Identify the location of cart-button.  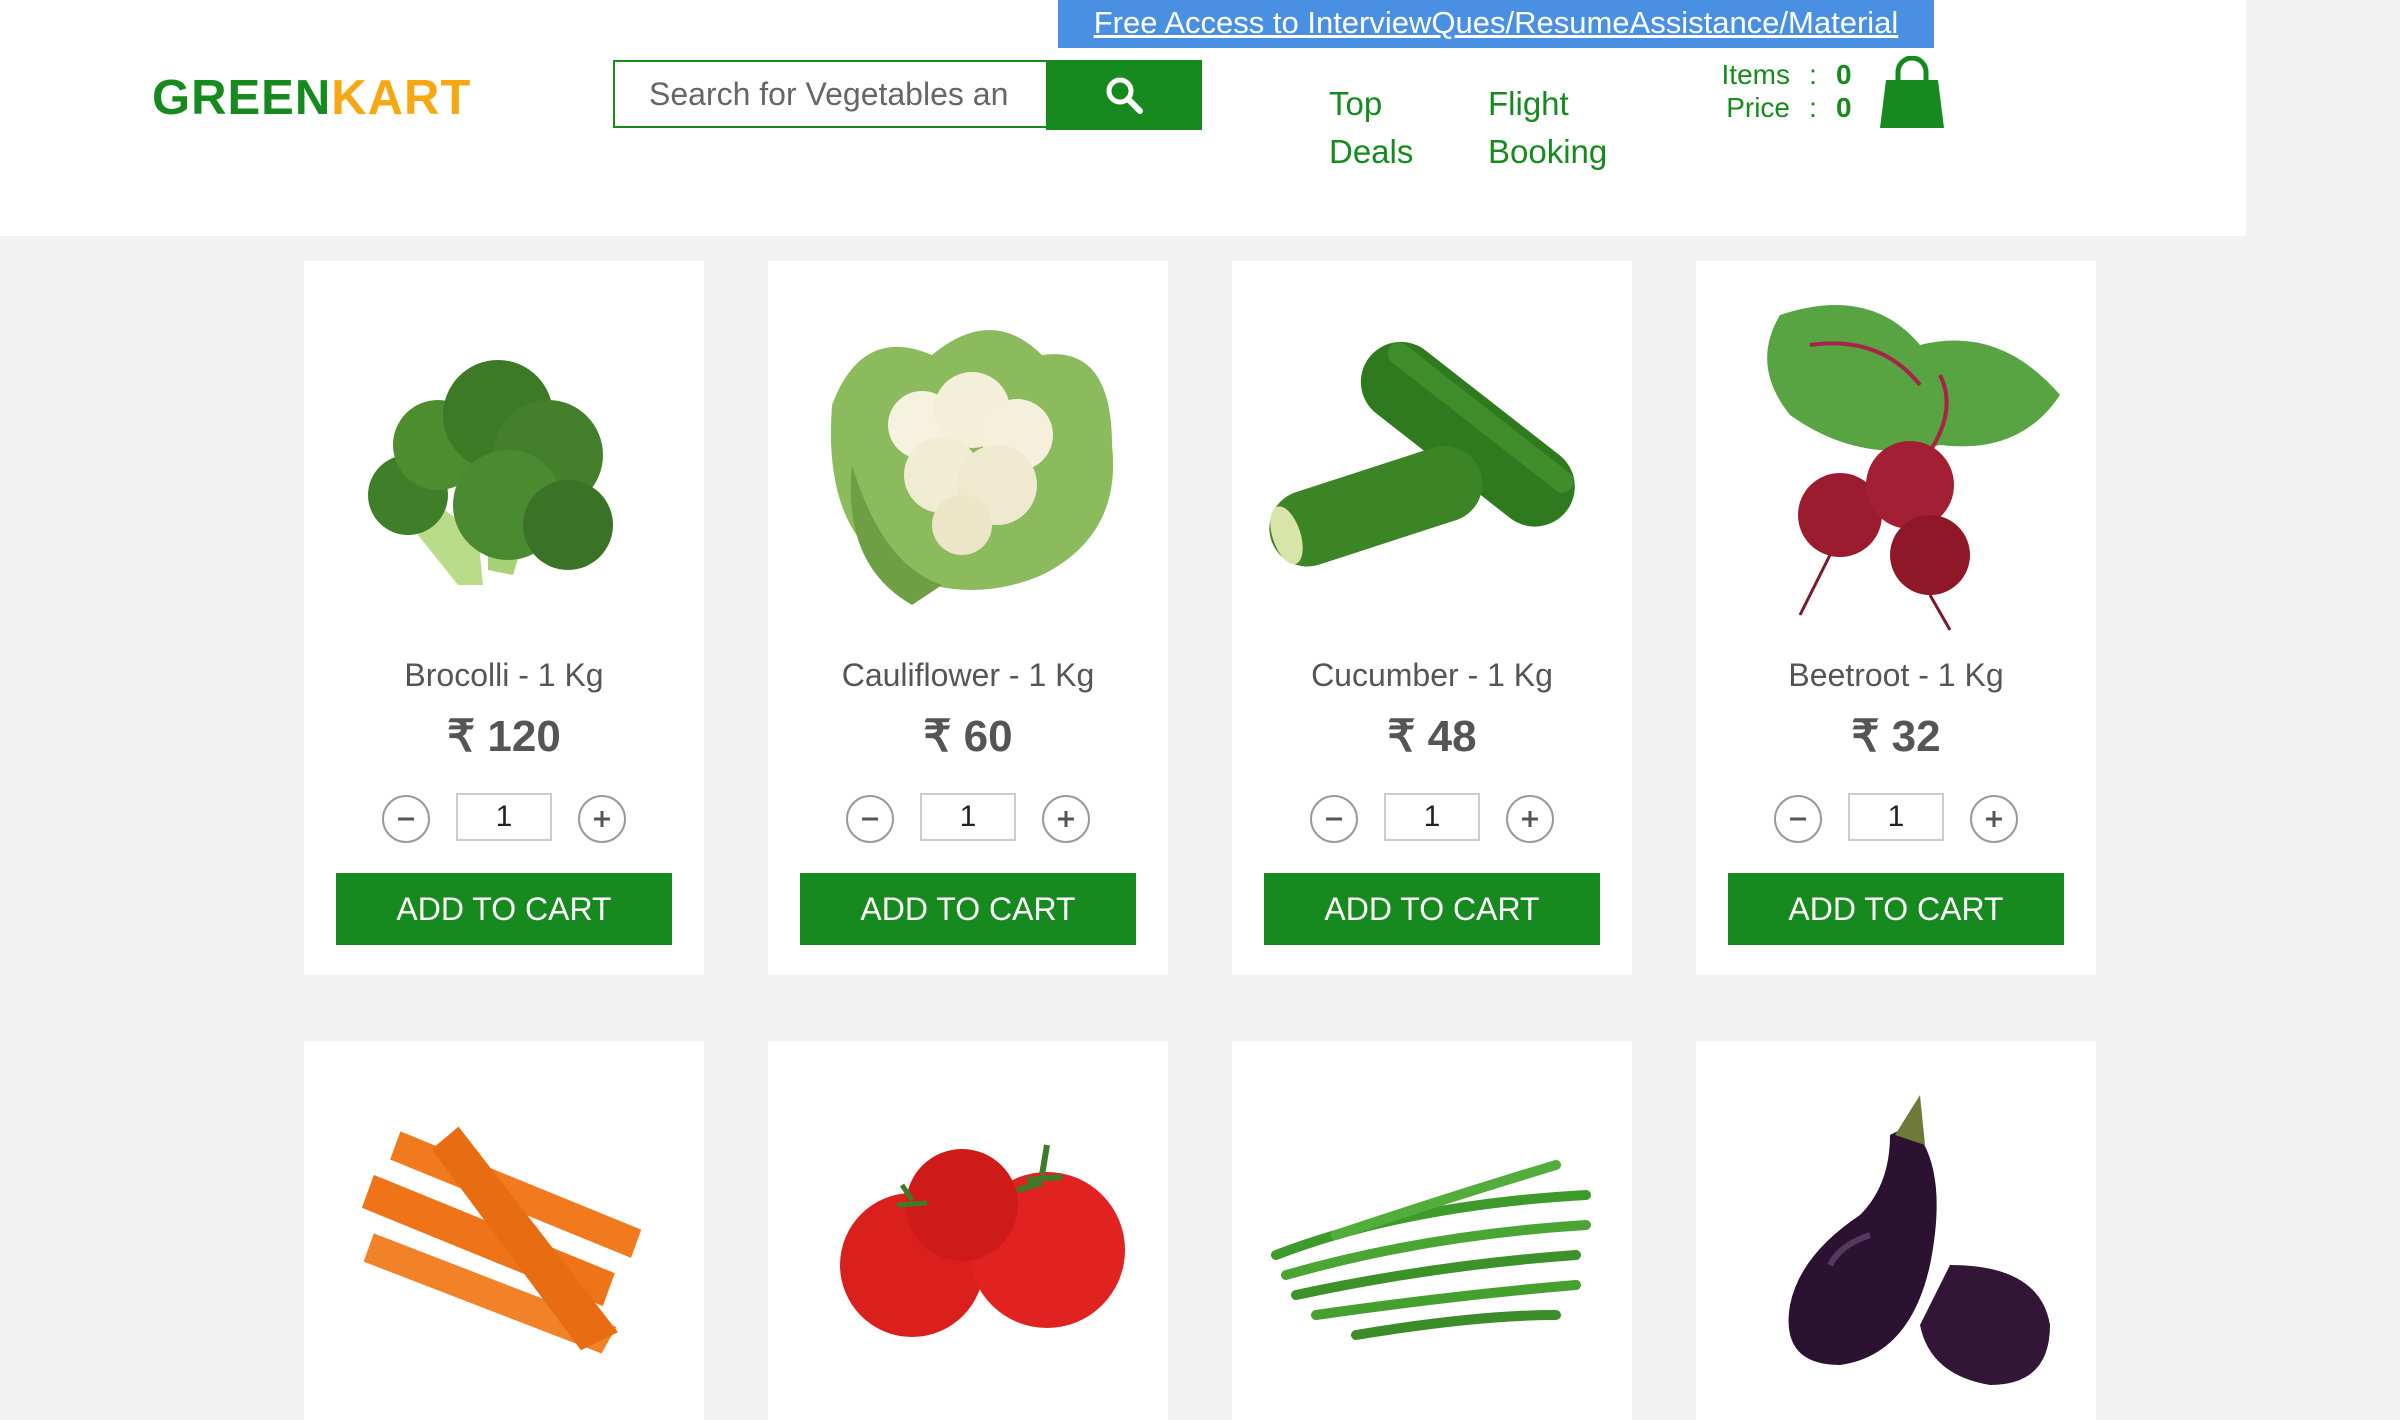
(1912, 92).